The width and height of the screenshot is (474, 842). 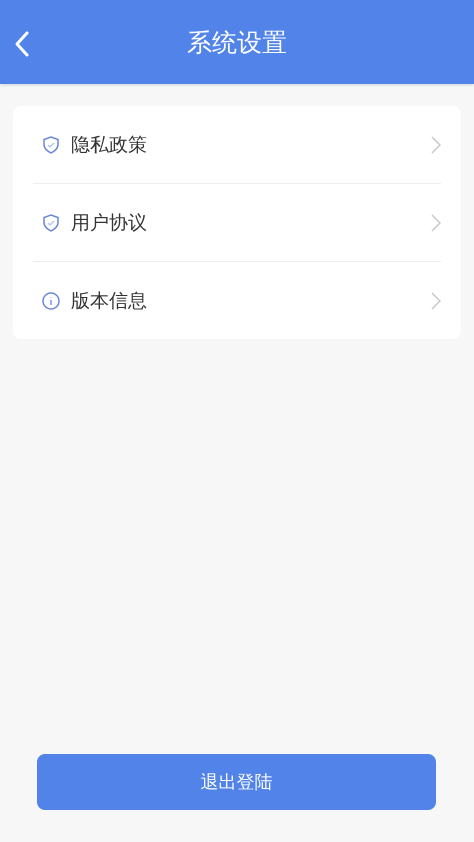 I want to click on menu-item: 用户协议, so click(x=237, y=223).